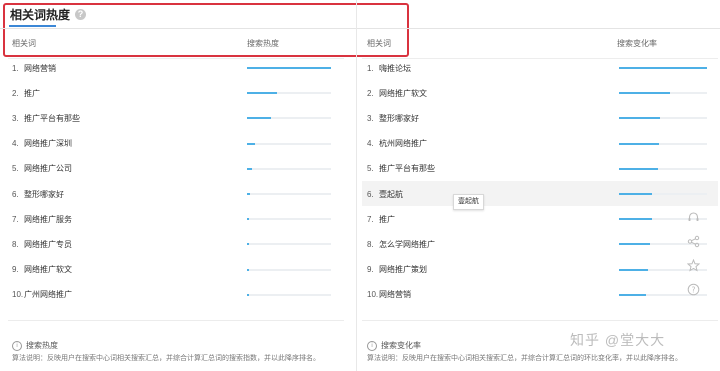 The width and height of the screenshot is (720, 371). Describe the element at coordinates (48, 244) in the screenshot. I see `related-term: 网络推广专员` at that location.